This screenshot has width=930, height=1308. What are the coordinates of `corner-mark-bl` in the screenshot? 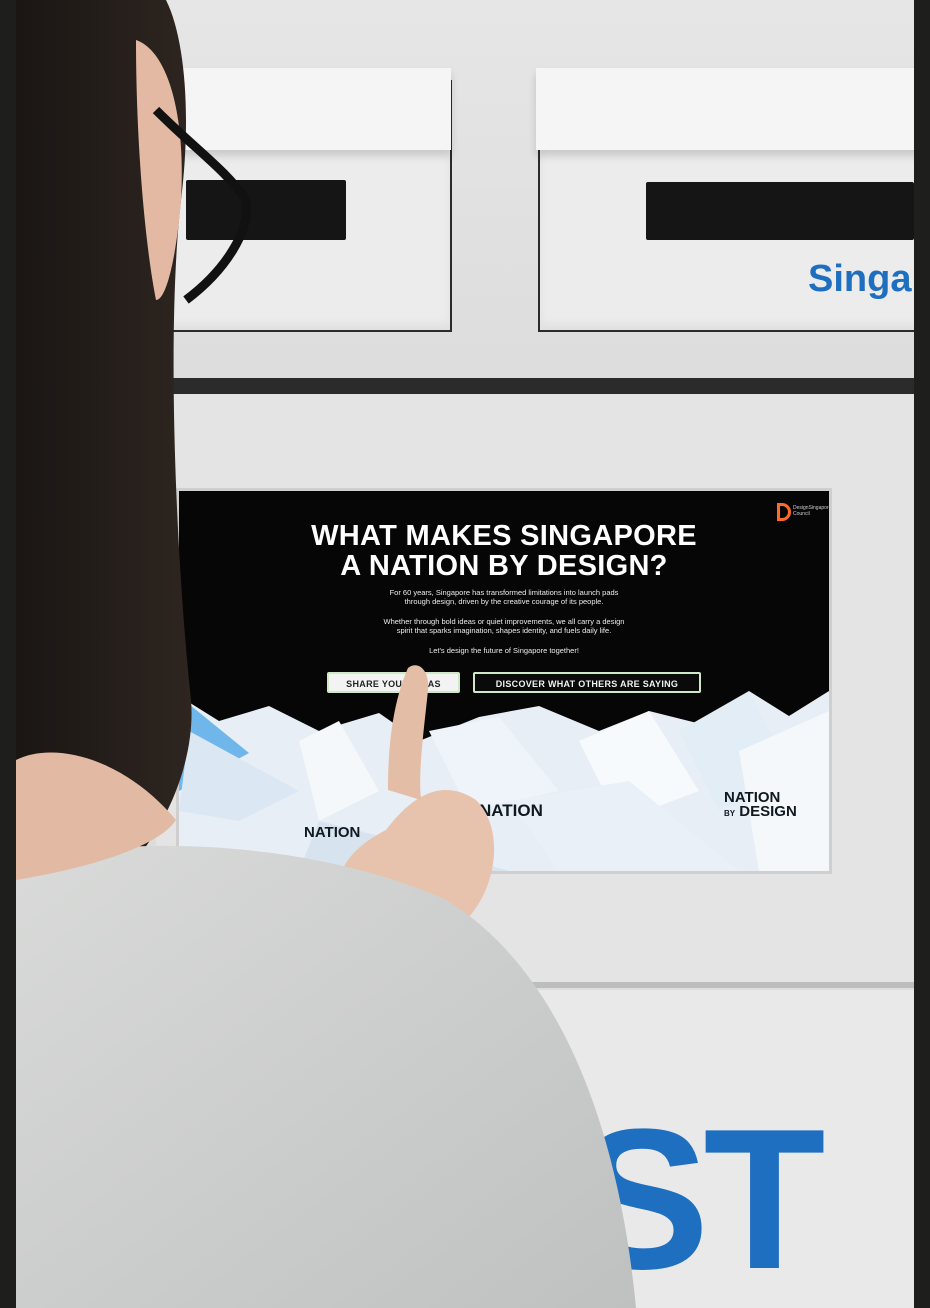 It's located at (23, 1301).